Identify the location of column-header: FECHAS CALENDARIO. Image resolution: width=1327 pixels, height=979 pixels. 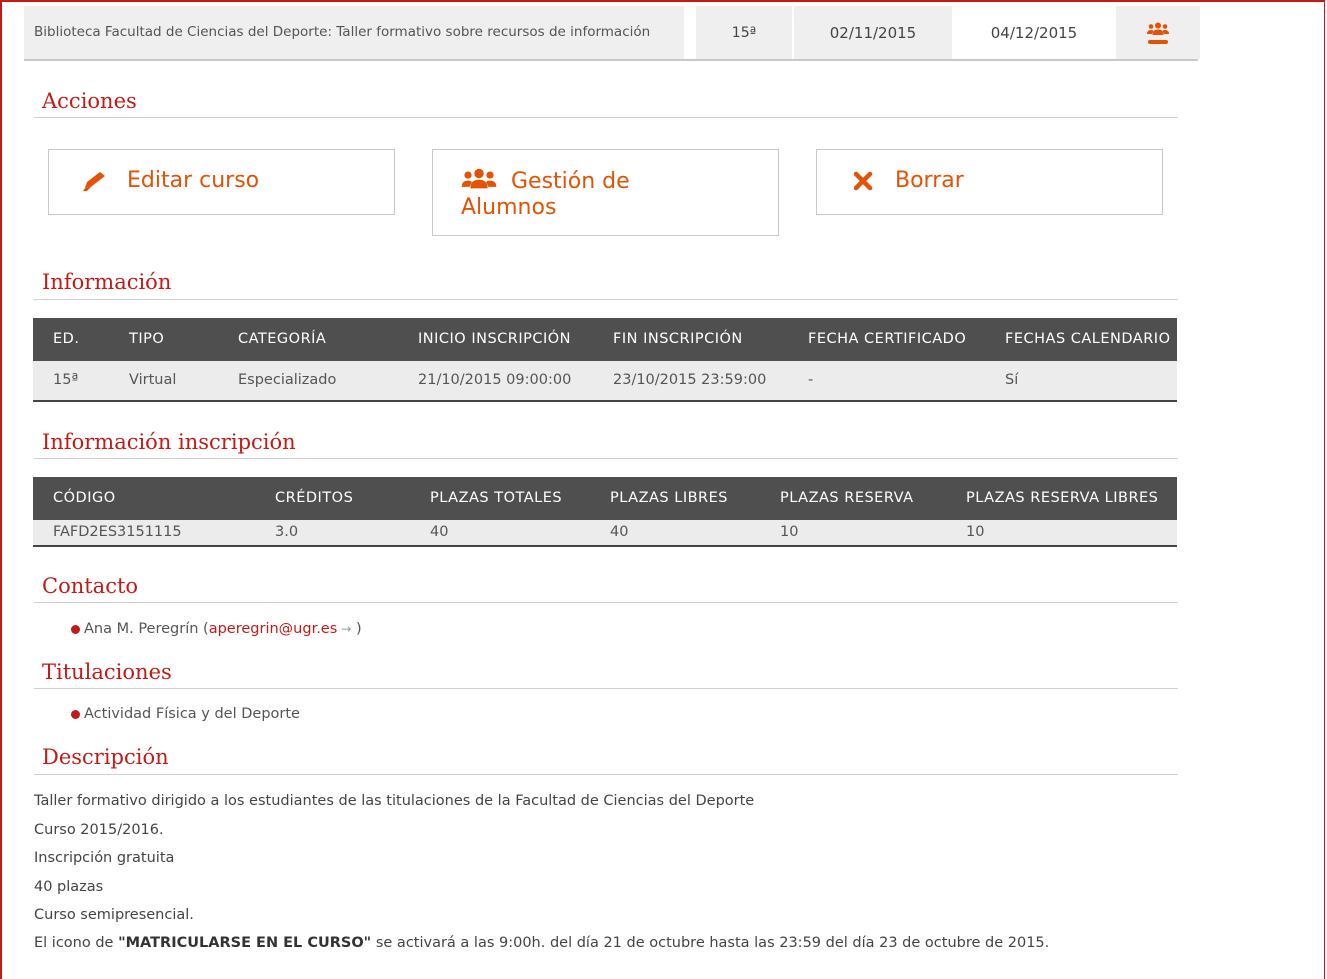
(1081, 339).